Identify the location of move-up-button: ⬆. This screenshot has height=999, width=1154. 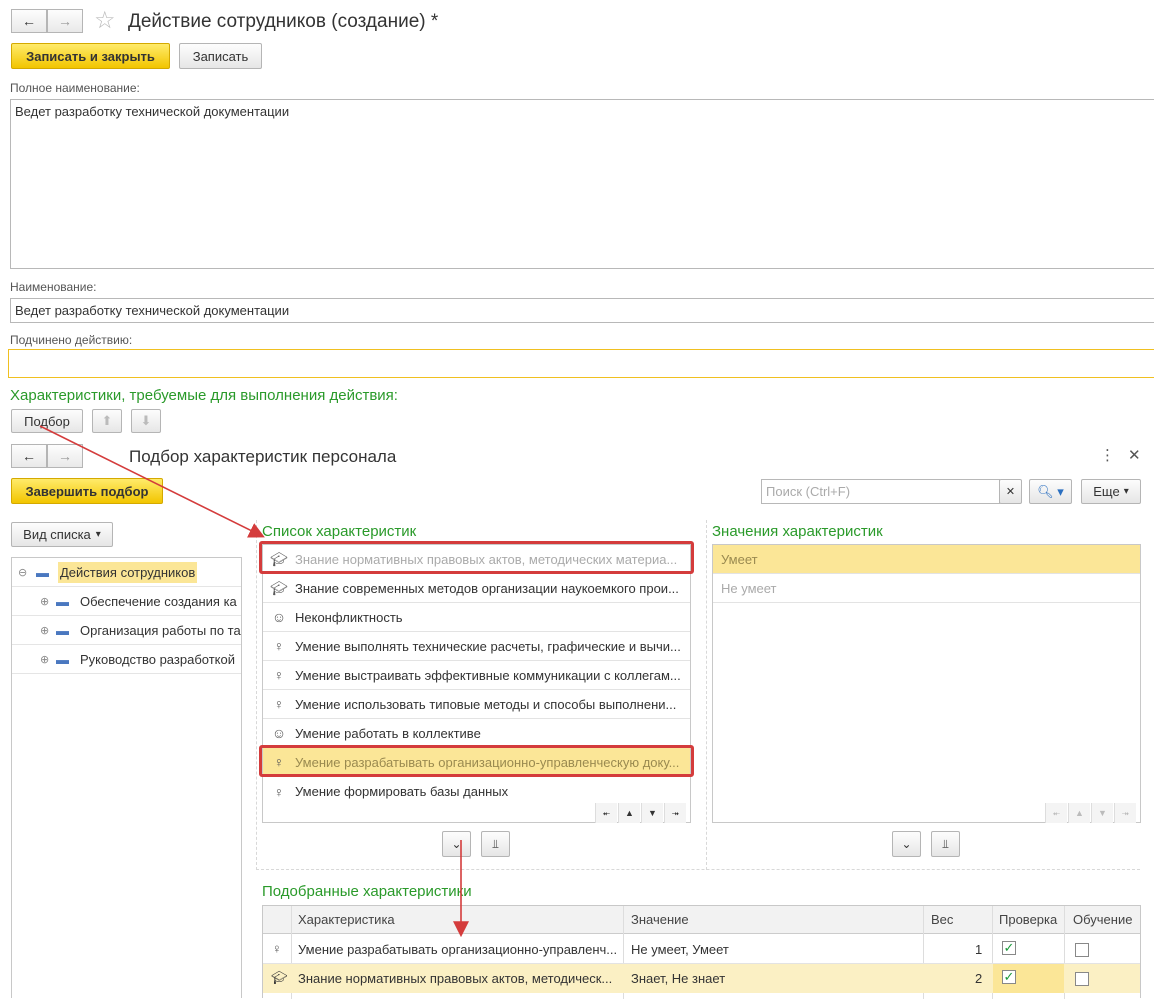
(107, 421).